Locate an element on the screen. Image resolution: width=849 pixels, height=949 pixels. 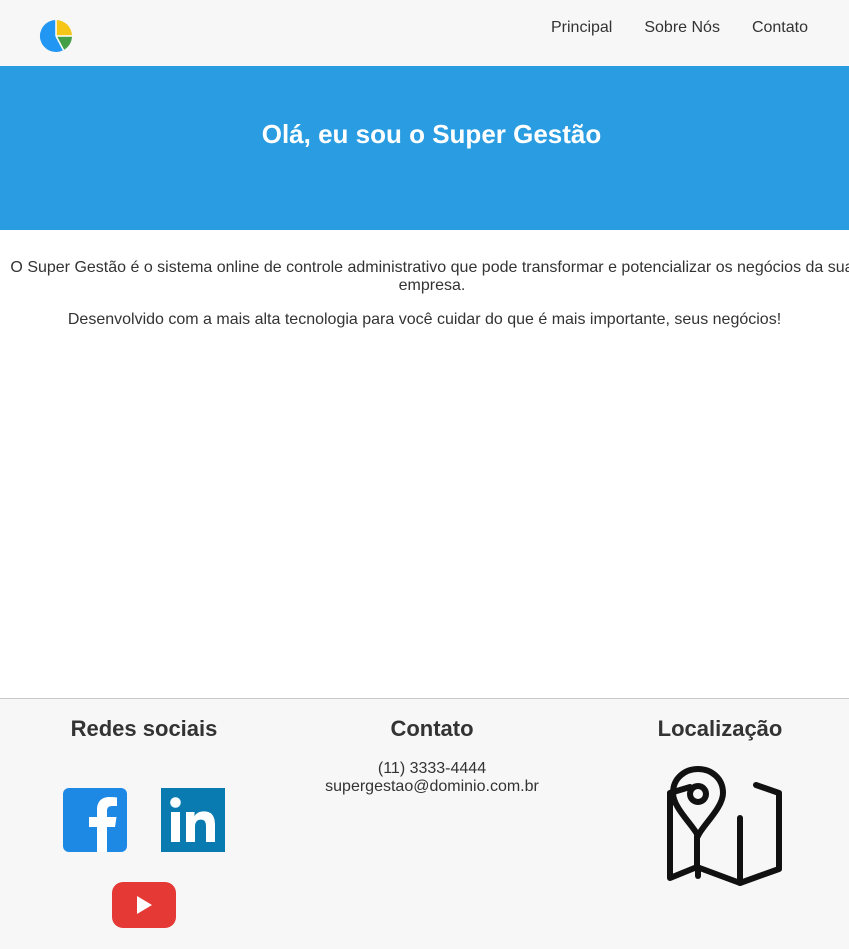
footer-social-section: Redes sociais is located at coordinates (144, 822).